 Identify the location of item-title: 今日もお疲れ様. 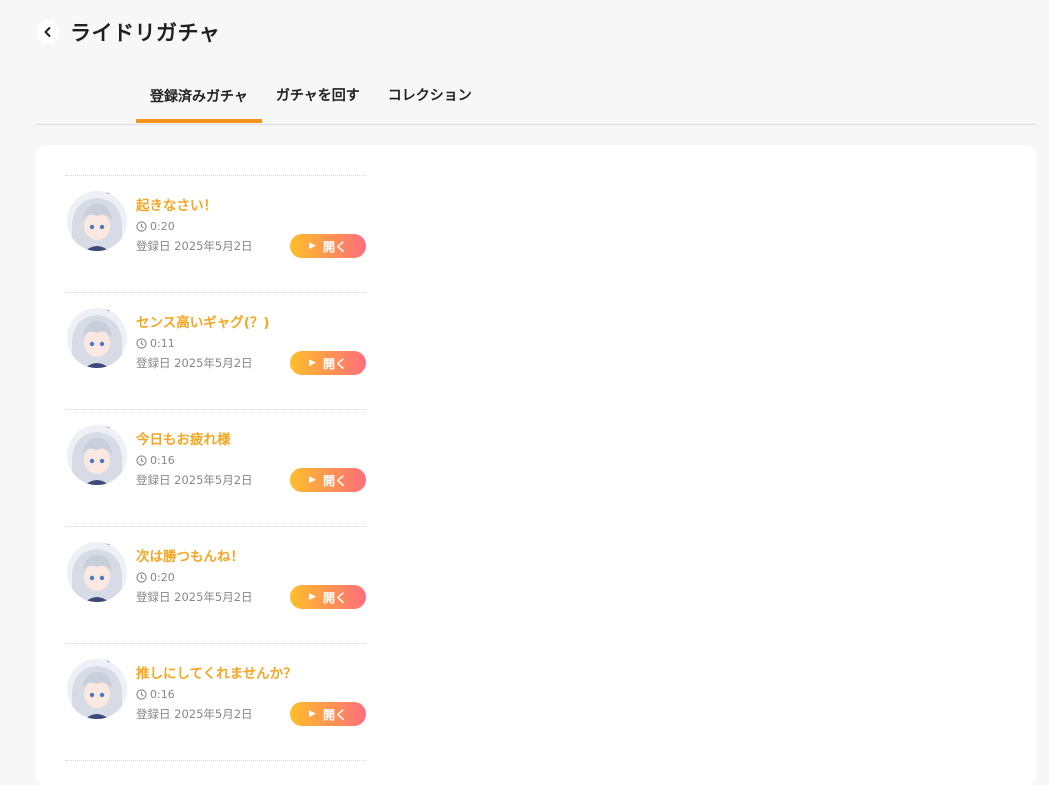
(183, 440).